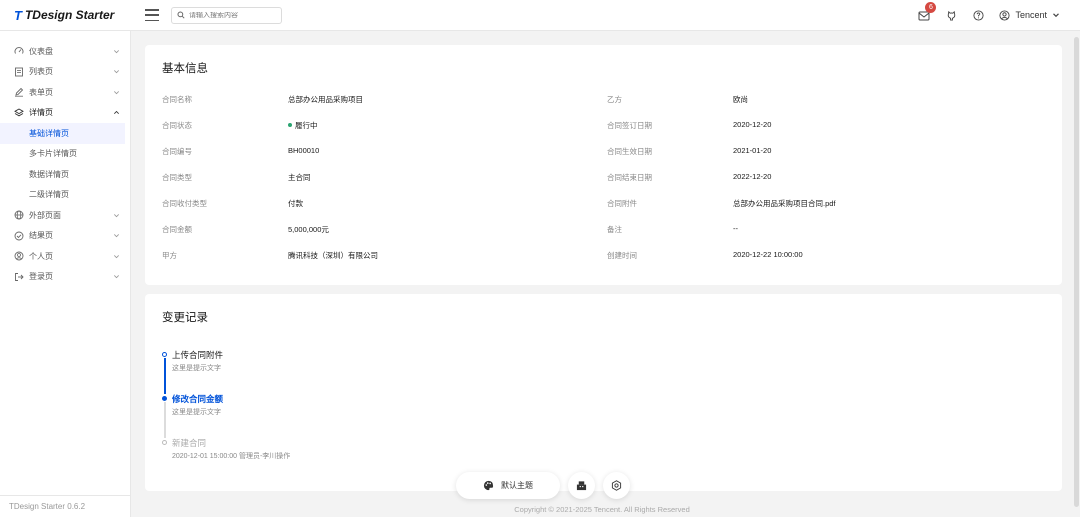  What do you see at coordinates (18, 92) in the screenshot?
I see `edit-icon` at bounding box center [18, 92].